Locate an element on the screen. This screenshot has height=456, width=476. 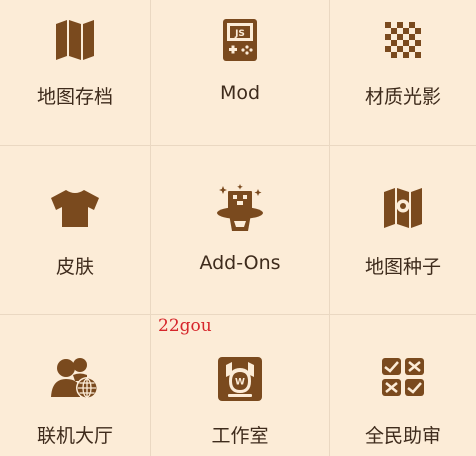
menu-item-label: 地图种子 is located at coordinates (402, 267).